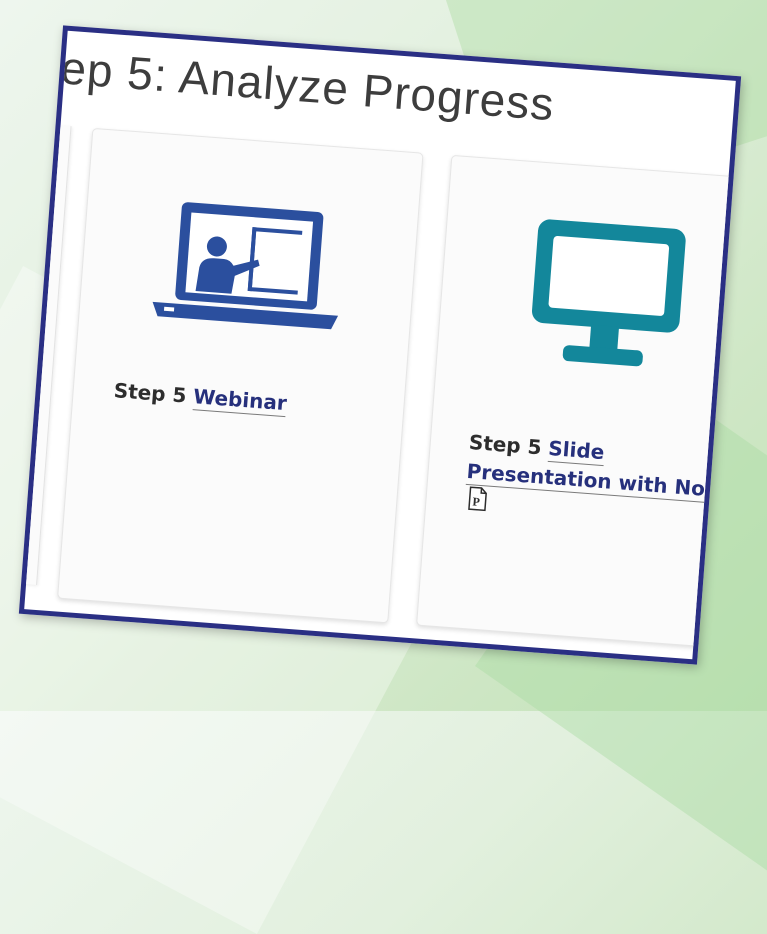 The width and height of the screenshot is (767, 934). Describe the element at coordinates (608, 293) in the screenshot. I see `monitor-icon` at that location.